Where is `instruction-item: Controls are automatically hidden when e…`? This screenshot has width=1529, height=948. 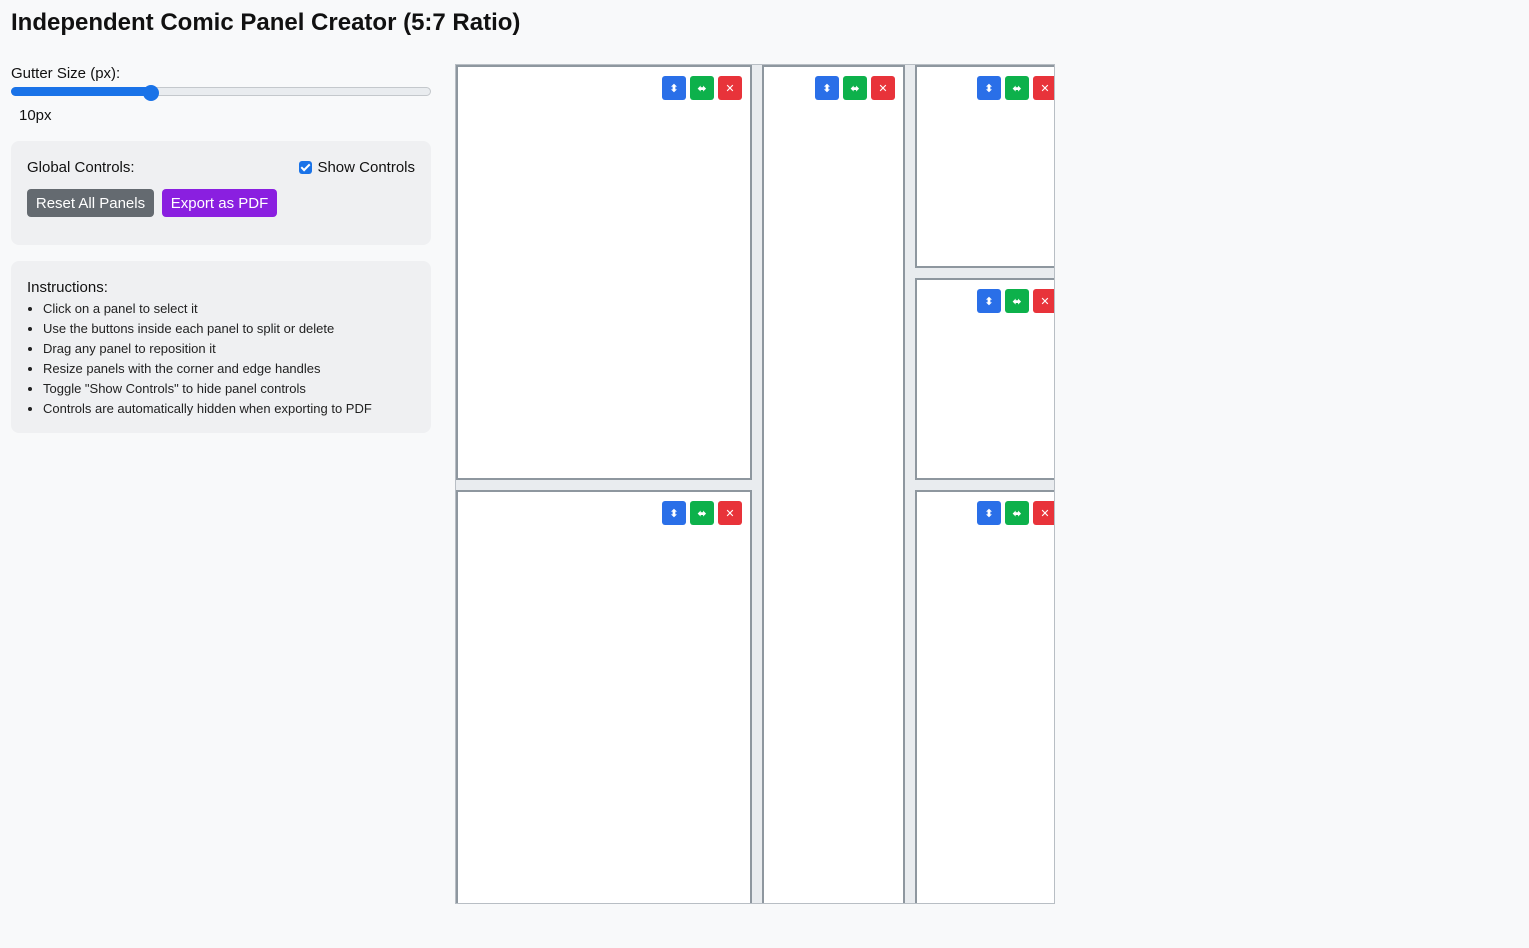 instruction-item: Controls are automatically hidden when e… is located at coordinates (207, 410).